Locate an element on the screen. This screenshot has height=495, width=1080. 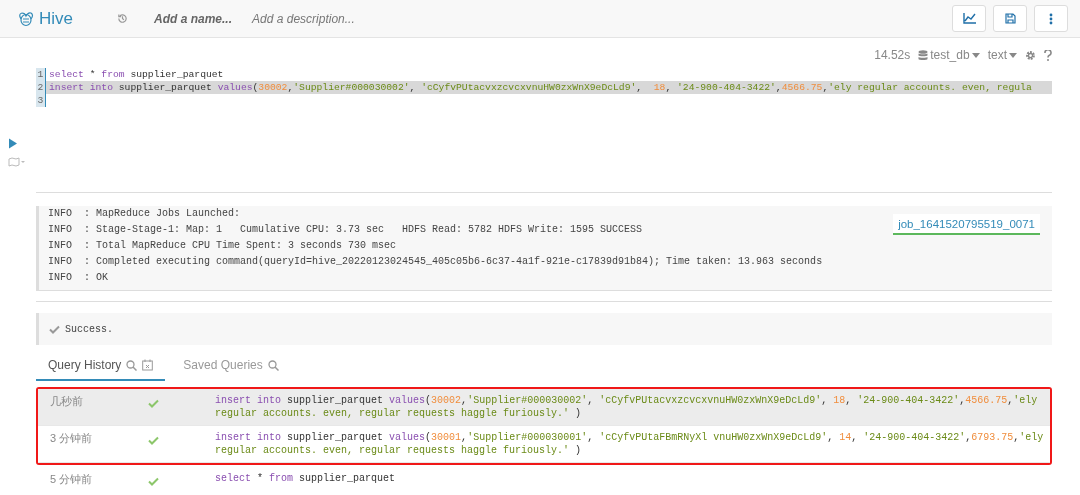
history-icon is located at coordinates (122, 18).